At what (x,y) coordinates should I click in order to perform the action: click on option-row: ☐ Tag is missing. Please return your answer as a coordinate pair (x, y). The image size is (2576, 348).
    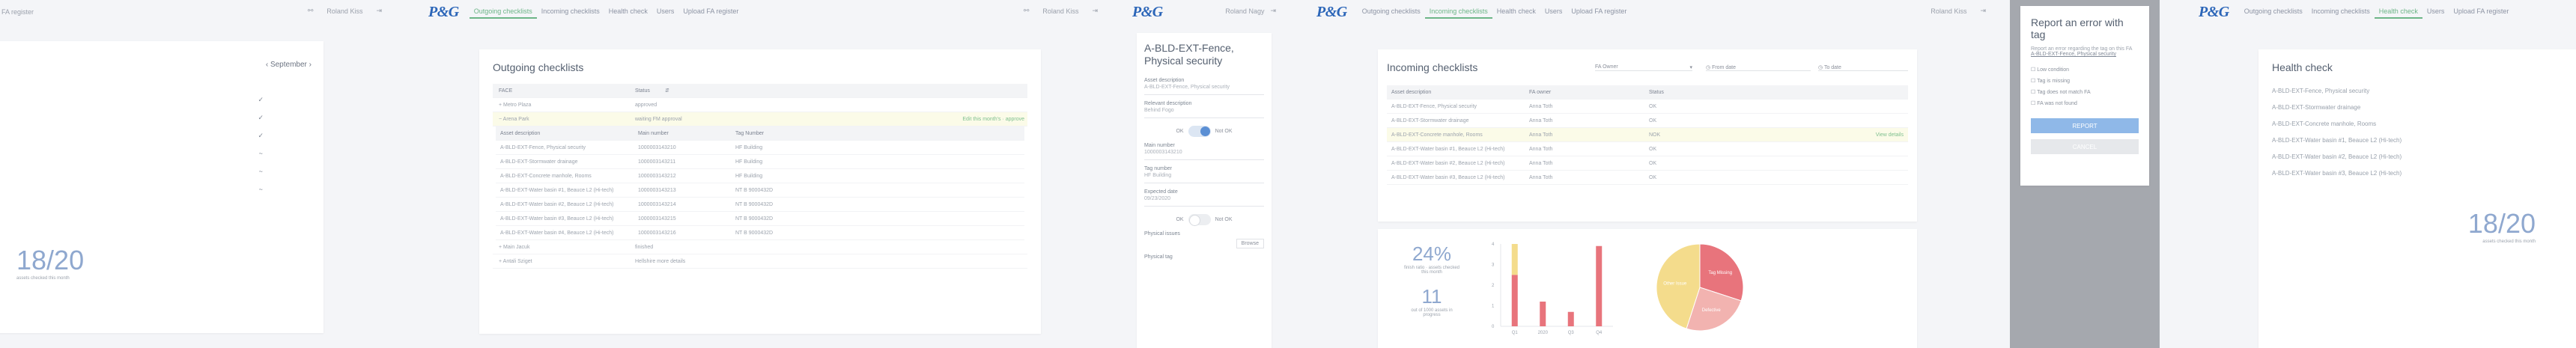
    Looking at the image, I should click on (2085, 81).